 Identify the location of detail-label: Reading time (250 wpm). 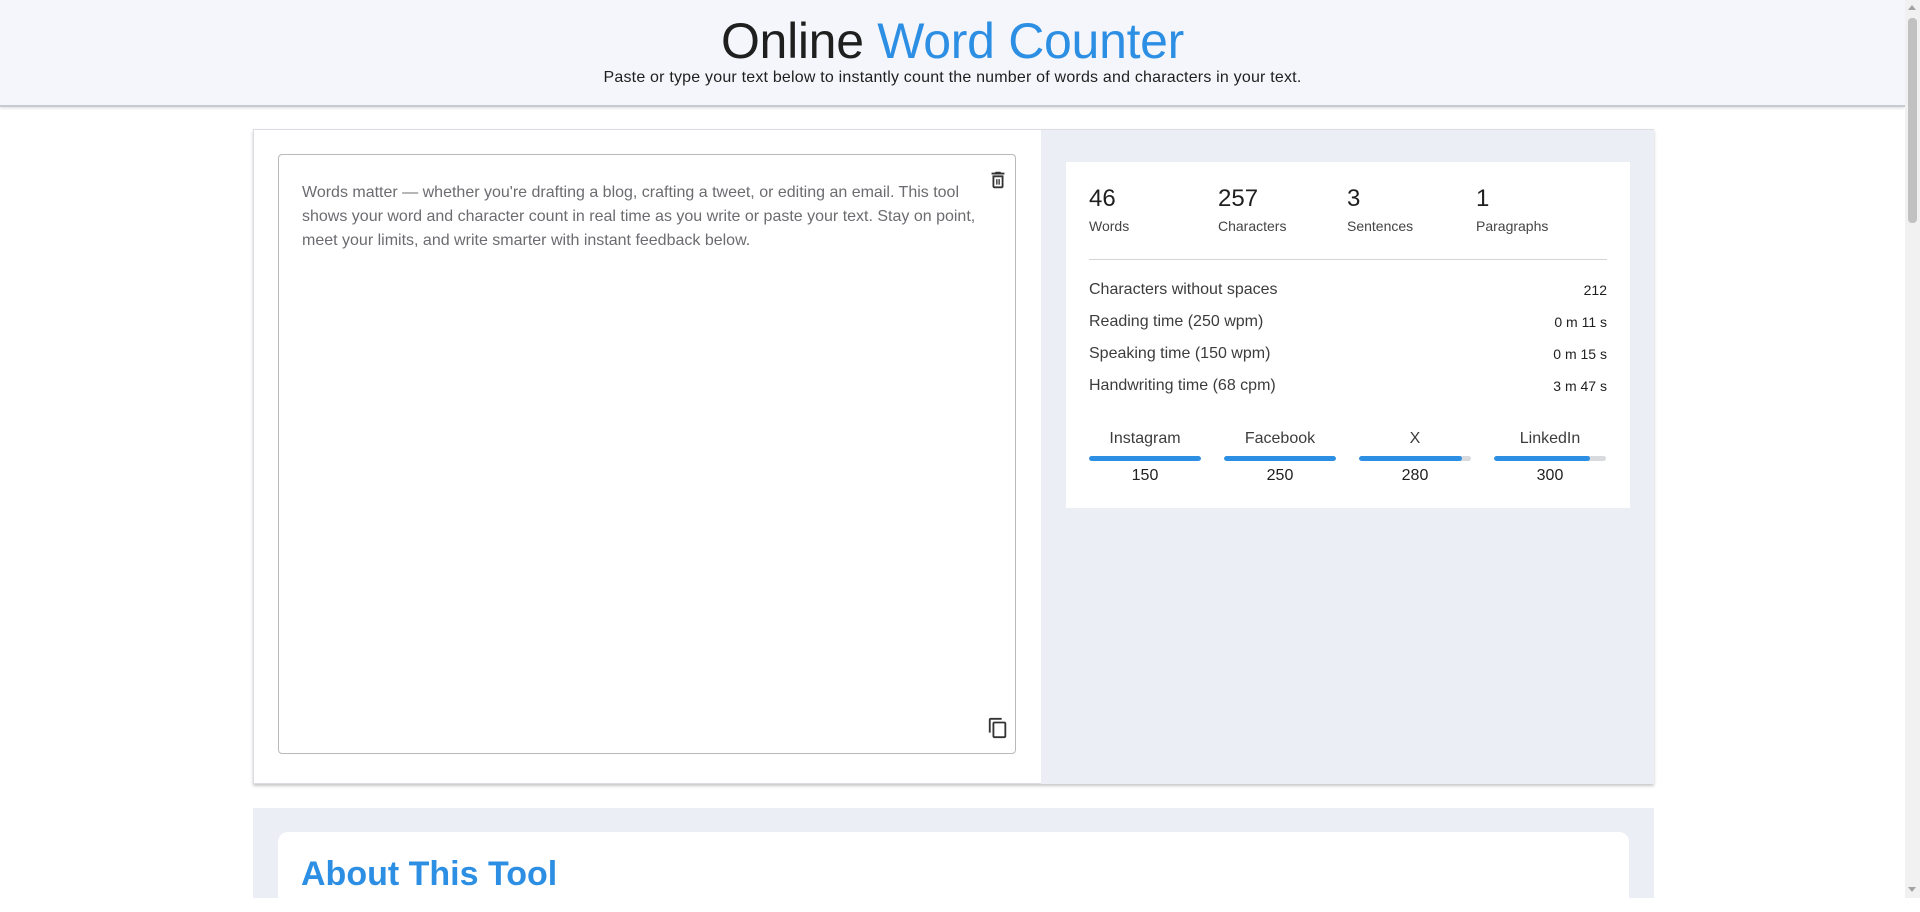
(1176, 321).